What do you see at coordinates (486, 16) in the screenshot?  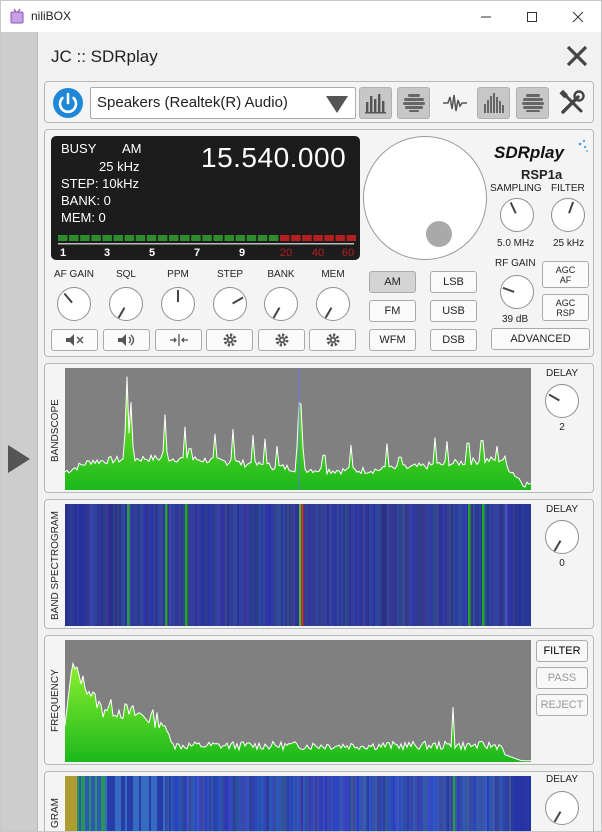 I see `minimize-button` at bounding box center [486, 16].